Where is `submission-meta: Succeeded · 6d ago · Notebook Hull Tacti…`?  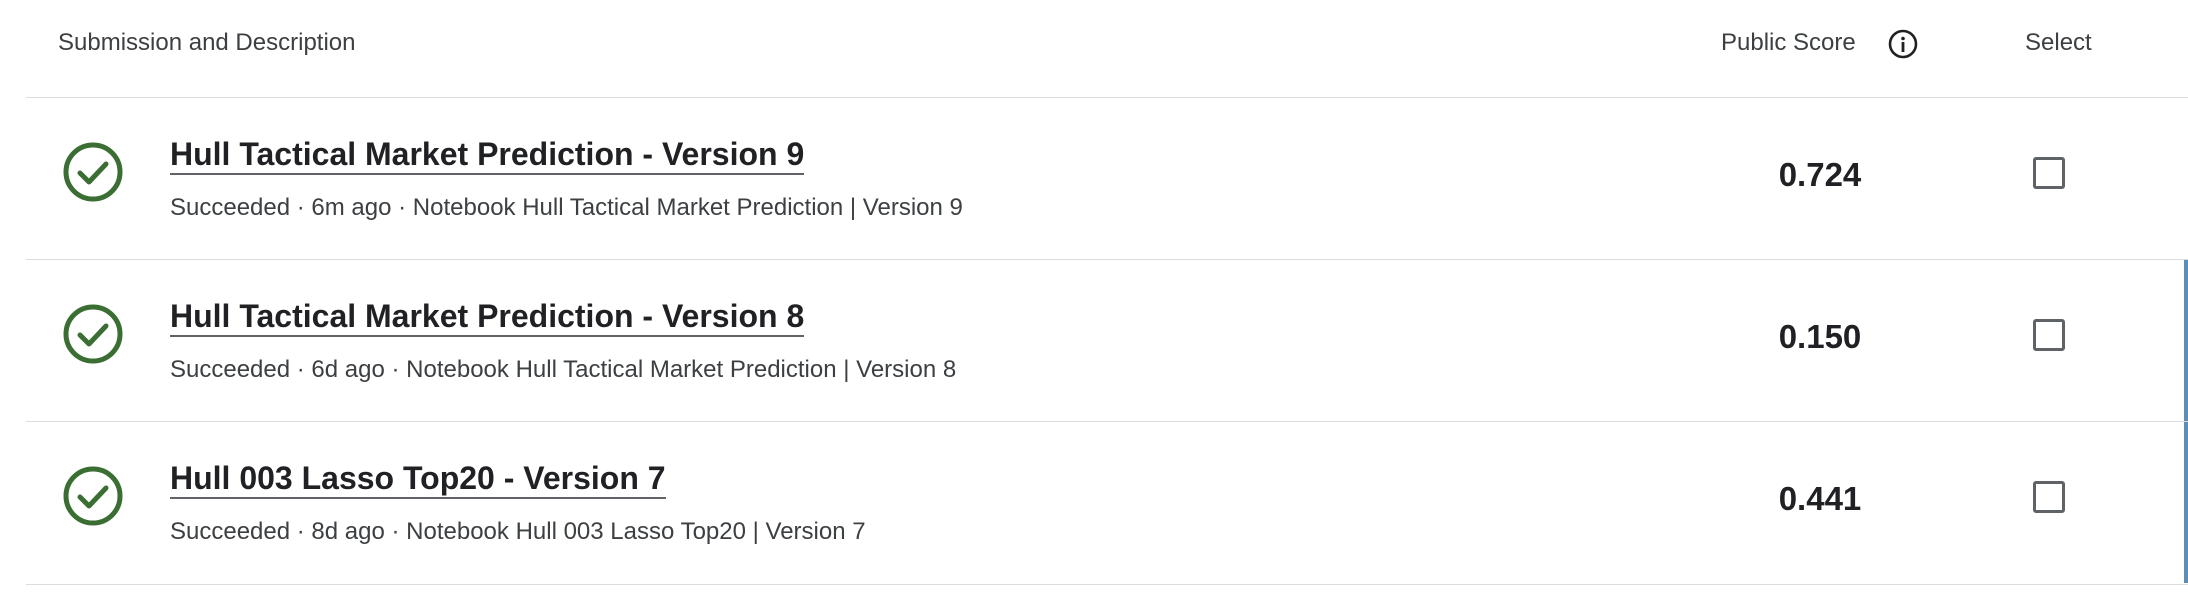
submission-meta: Succeeded · 6d ago · Notebook Hull Tacti… is located at coordinates (563, 369).